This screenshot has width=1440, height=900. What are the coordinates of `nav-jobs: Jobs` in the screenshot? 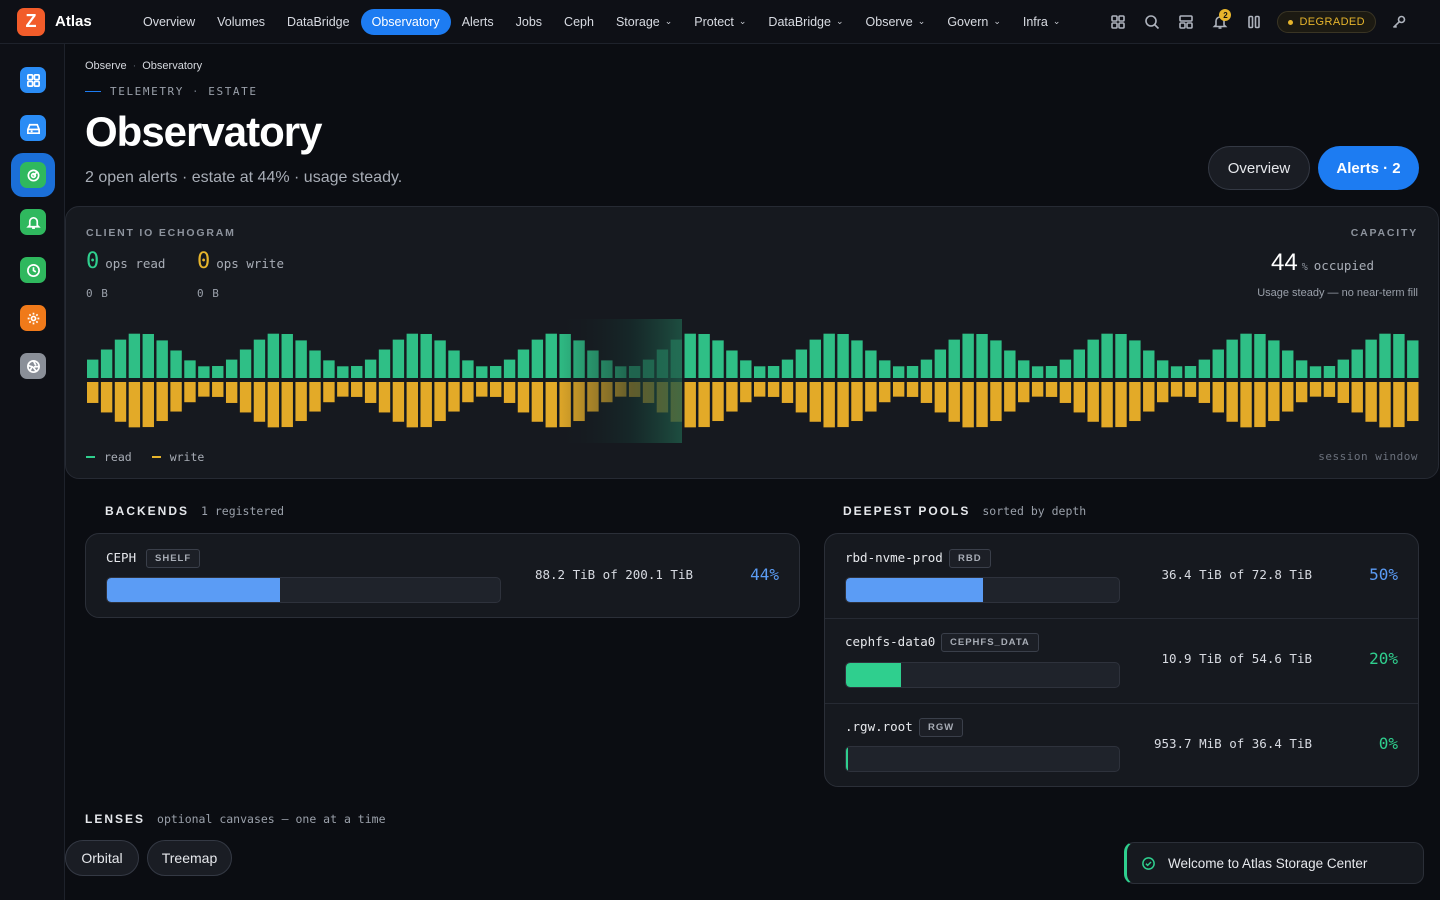 It's located at (529, 22).